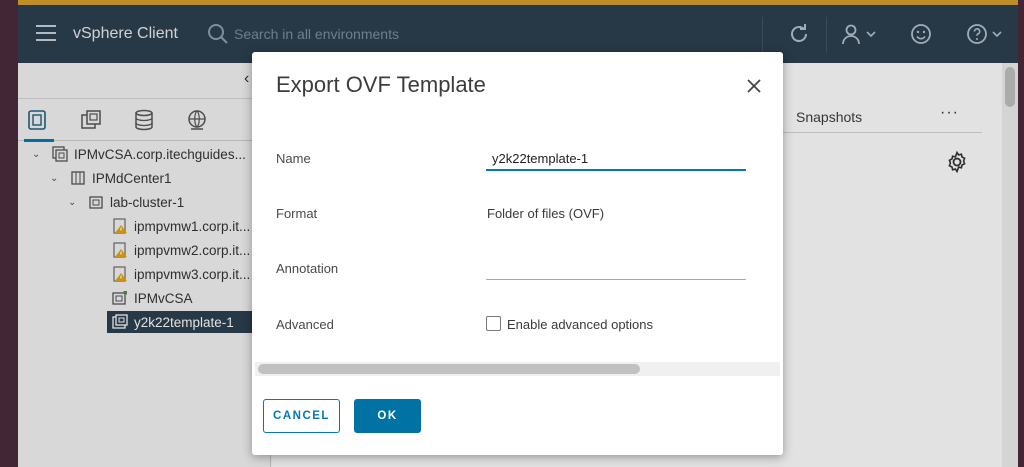  I want to click on advanced-label: Advanced, so click(305, 324).